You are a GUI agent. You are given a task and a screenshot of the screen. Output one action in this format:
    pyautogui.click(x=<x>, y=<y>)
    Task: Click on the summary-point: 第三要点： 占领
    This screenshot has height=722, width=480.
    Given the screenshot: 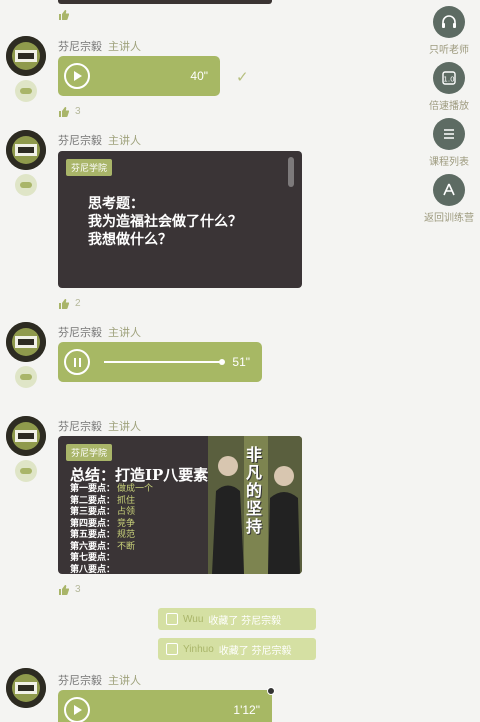 What is the action you would take?
    pyautogui.click(x=111, y=513)
    